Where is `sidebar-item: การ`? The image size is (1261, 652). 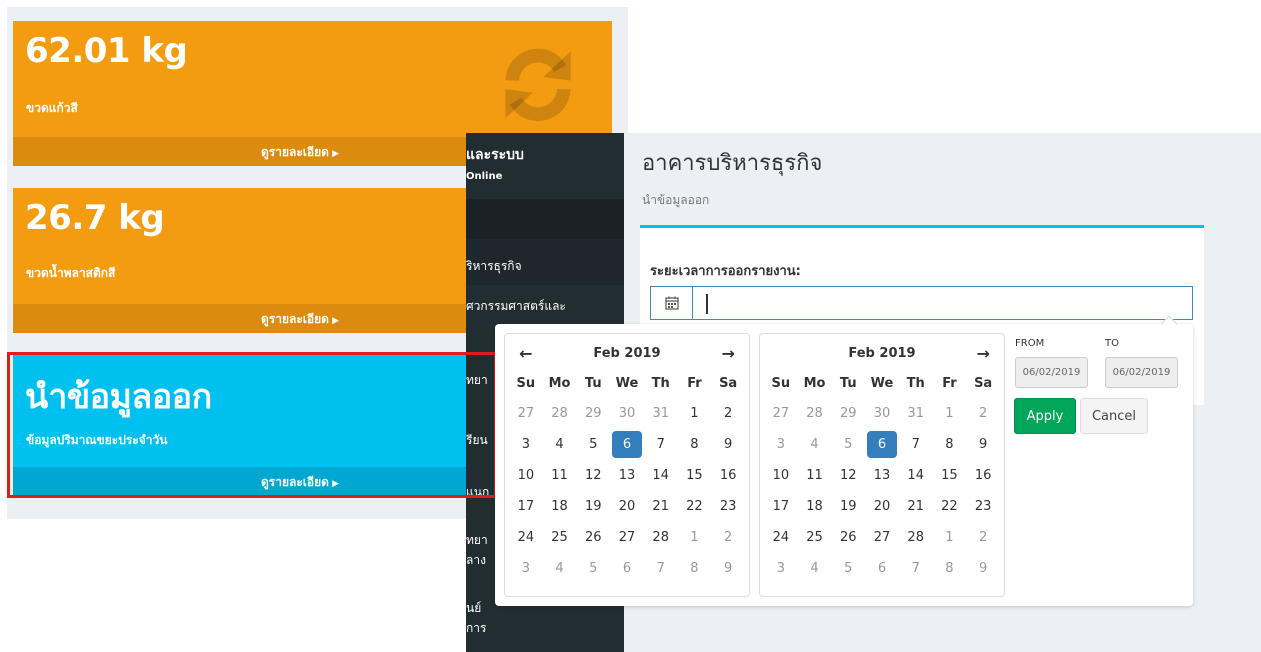 sidebar-item: การ is located at coordinates (476, 628).